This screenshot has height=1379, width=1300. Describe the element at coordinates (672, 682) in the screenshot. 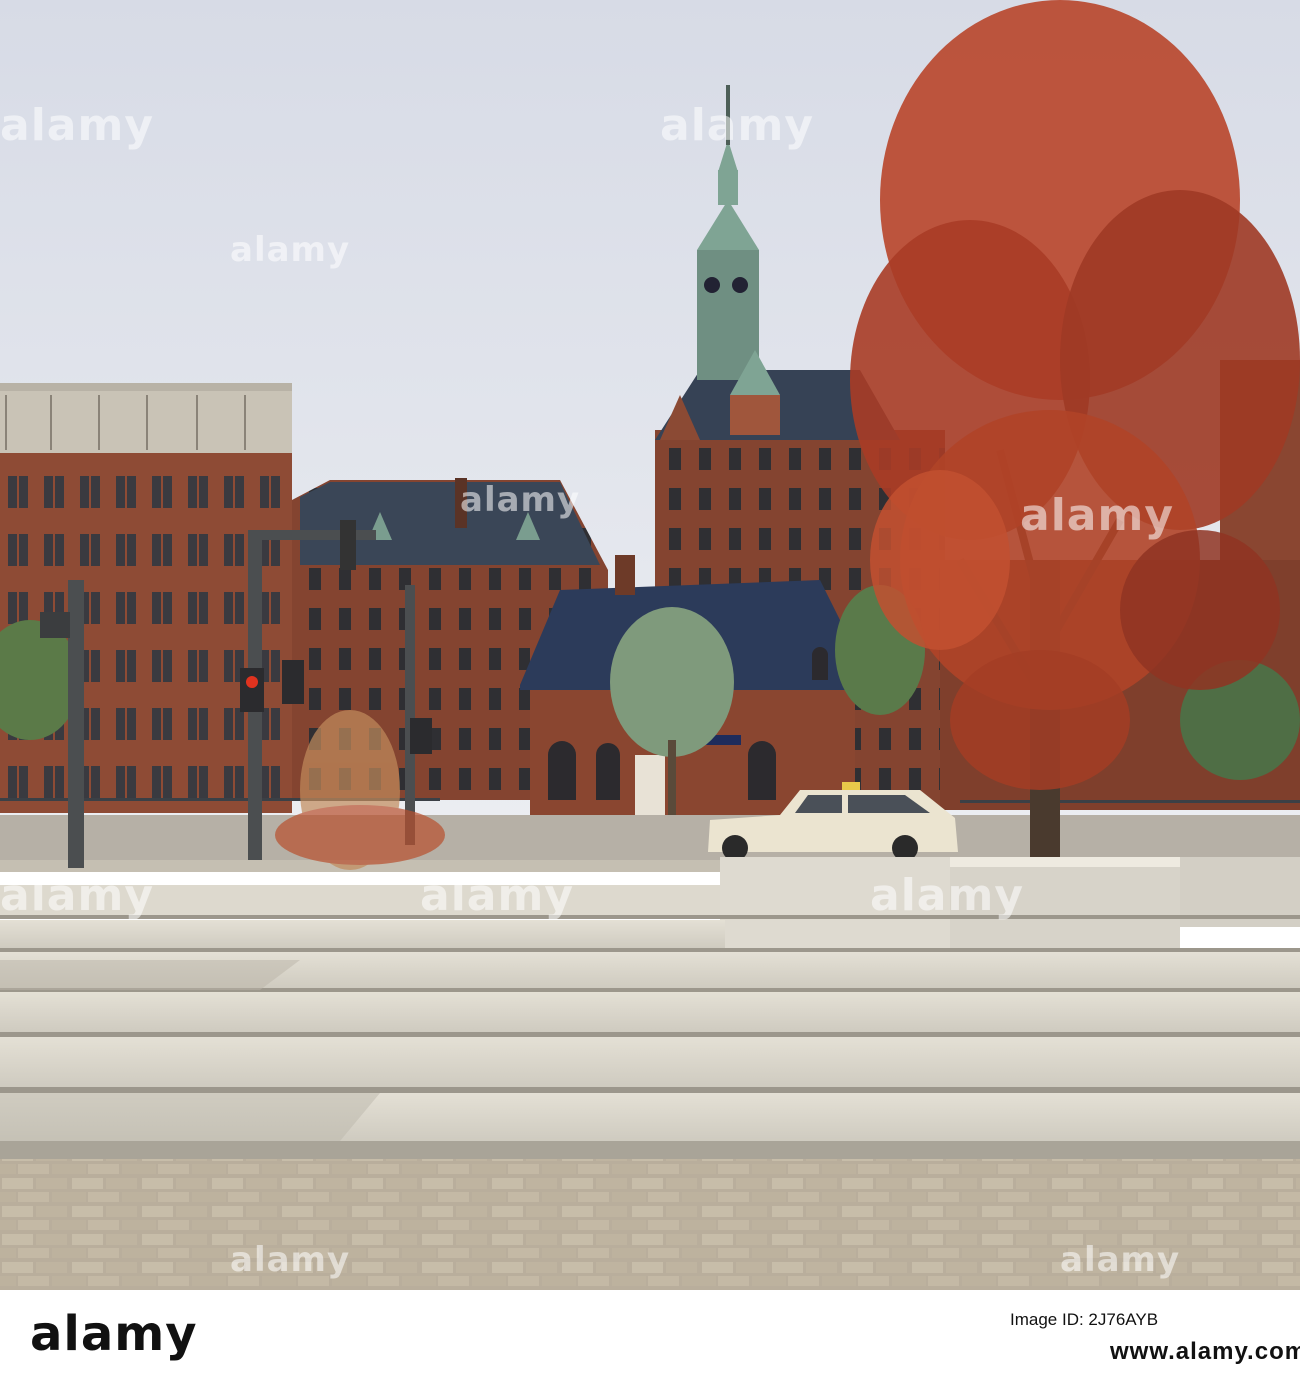

I see `green-tree` at that location.